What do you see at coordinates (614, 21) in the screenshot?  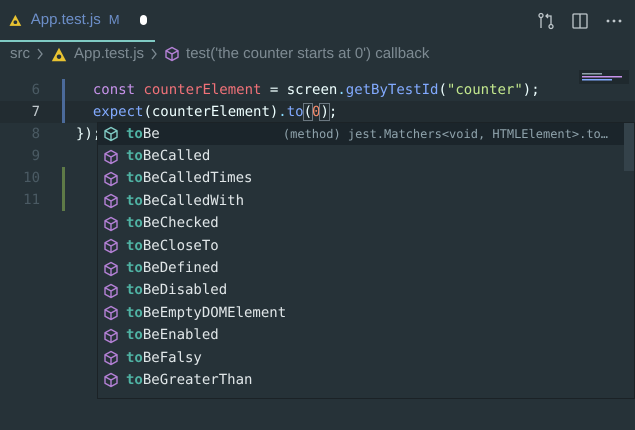 I see `more-icon` at bounding box center [614, 21].